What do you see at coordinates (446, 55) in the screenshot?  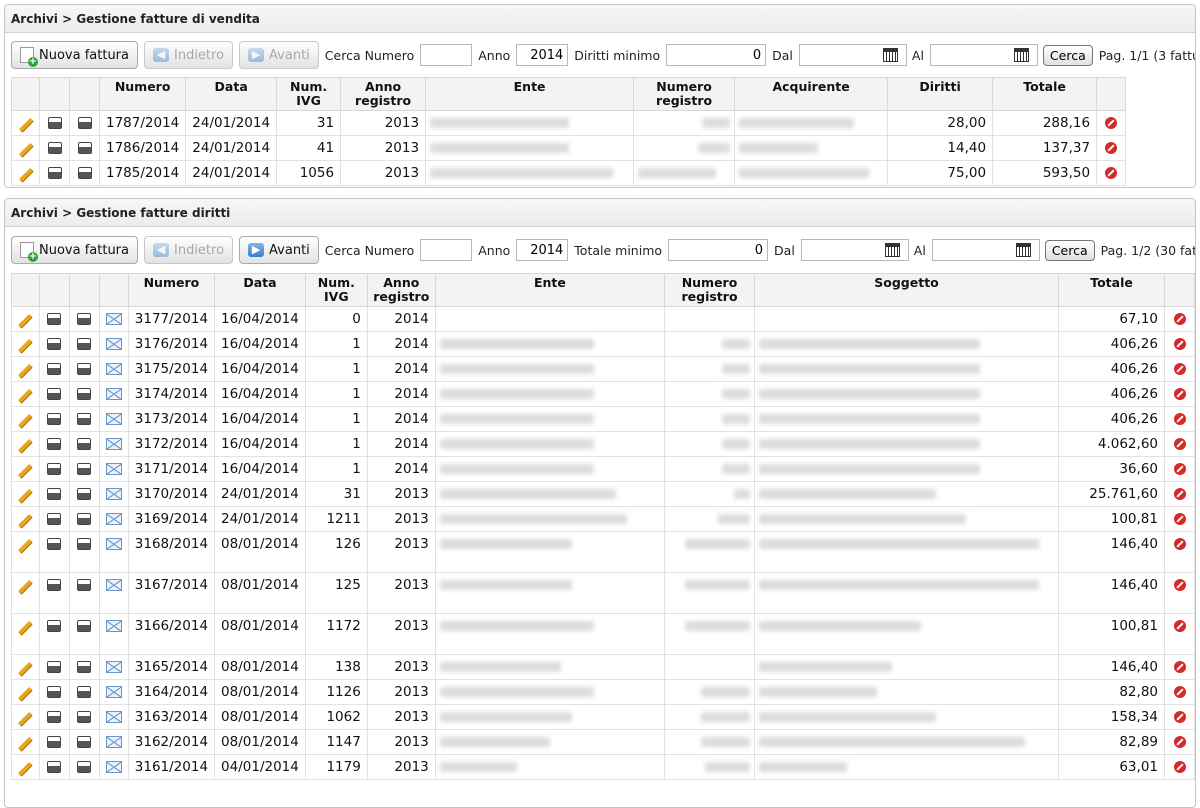 I see `search-number-input` at bounding box center [446, 55].